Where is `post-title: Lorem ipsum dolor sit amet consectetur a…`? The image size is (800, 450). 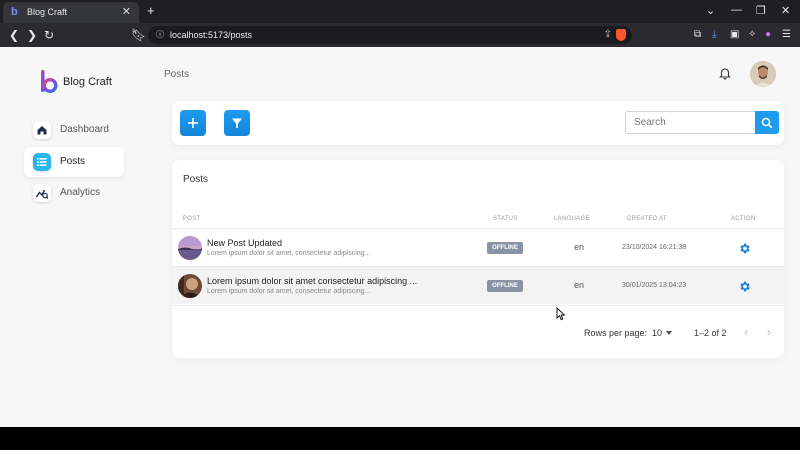 post-title: Lorem ipsum dolor sit amet consectetur a… is located at coordinates (312, 281).